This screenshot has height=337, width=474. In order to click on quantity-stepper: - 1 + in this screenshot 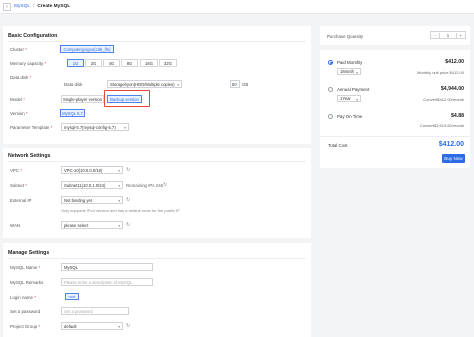, I will do `click(448, 35)`.